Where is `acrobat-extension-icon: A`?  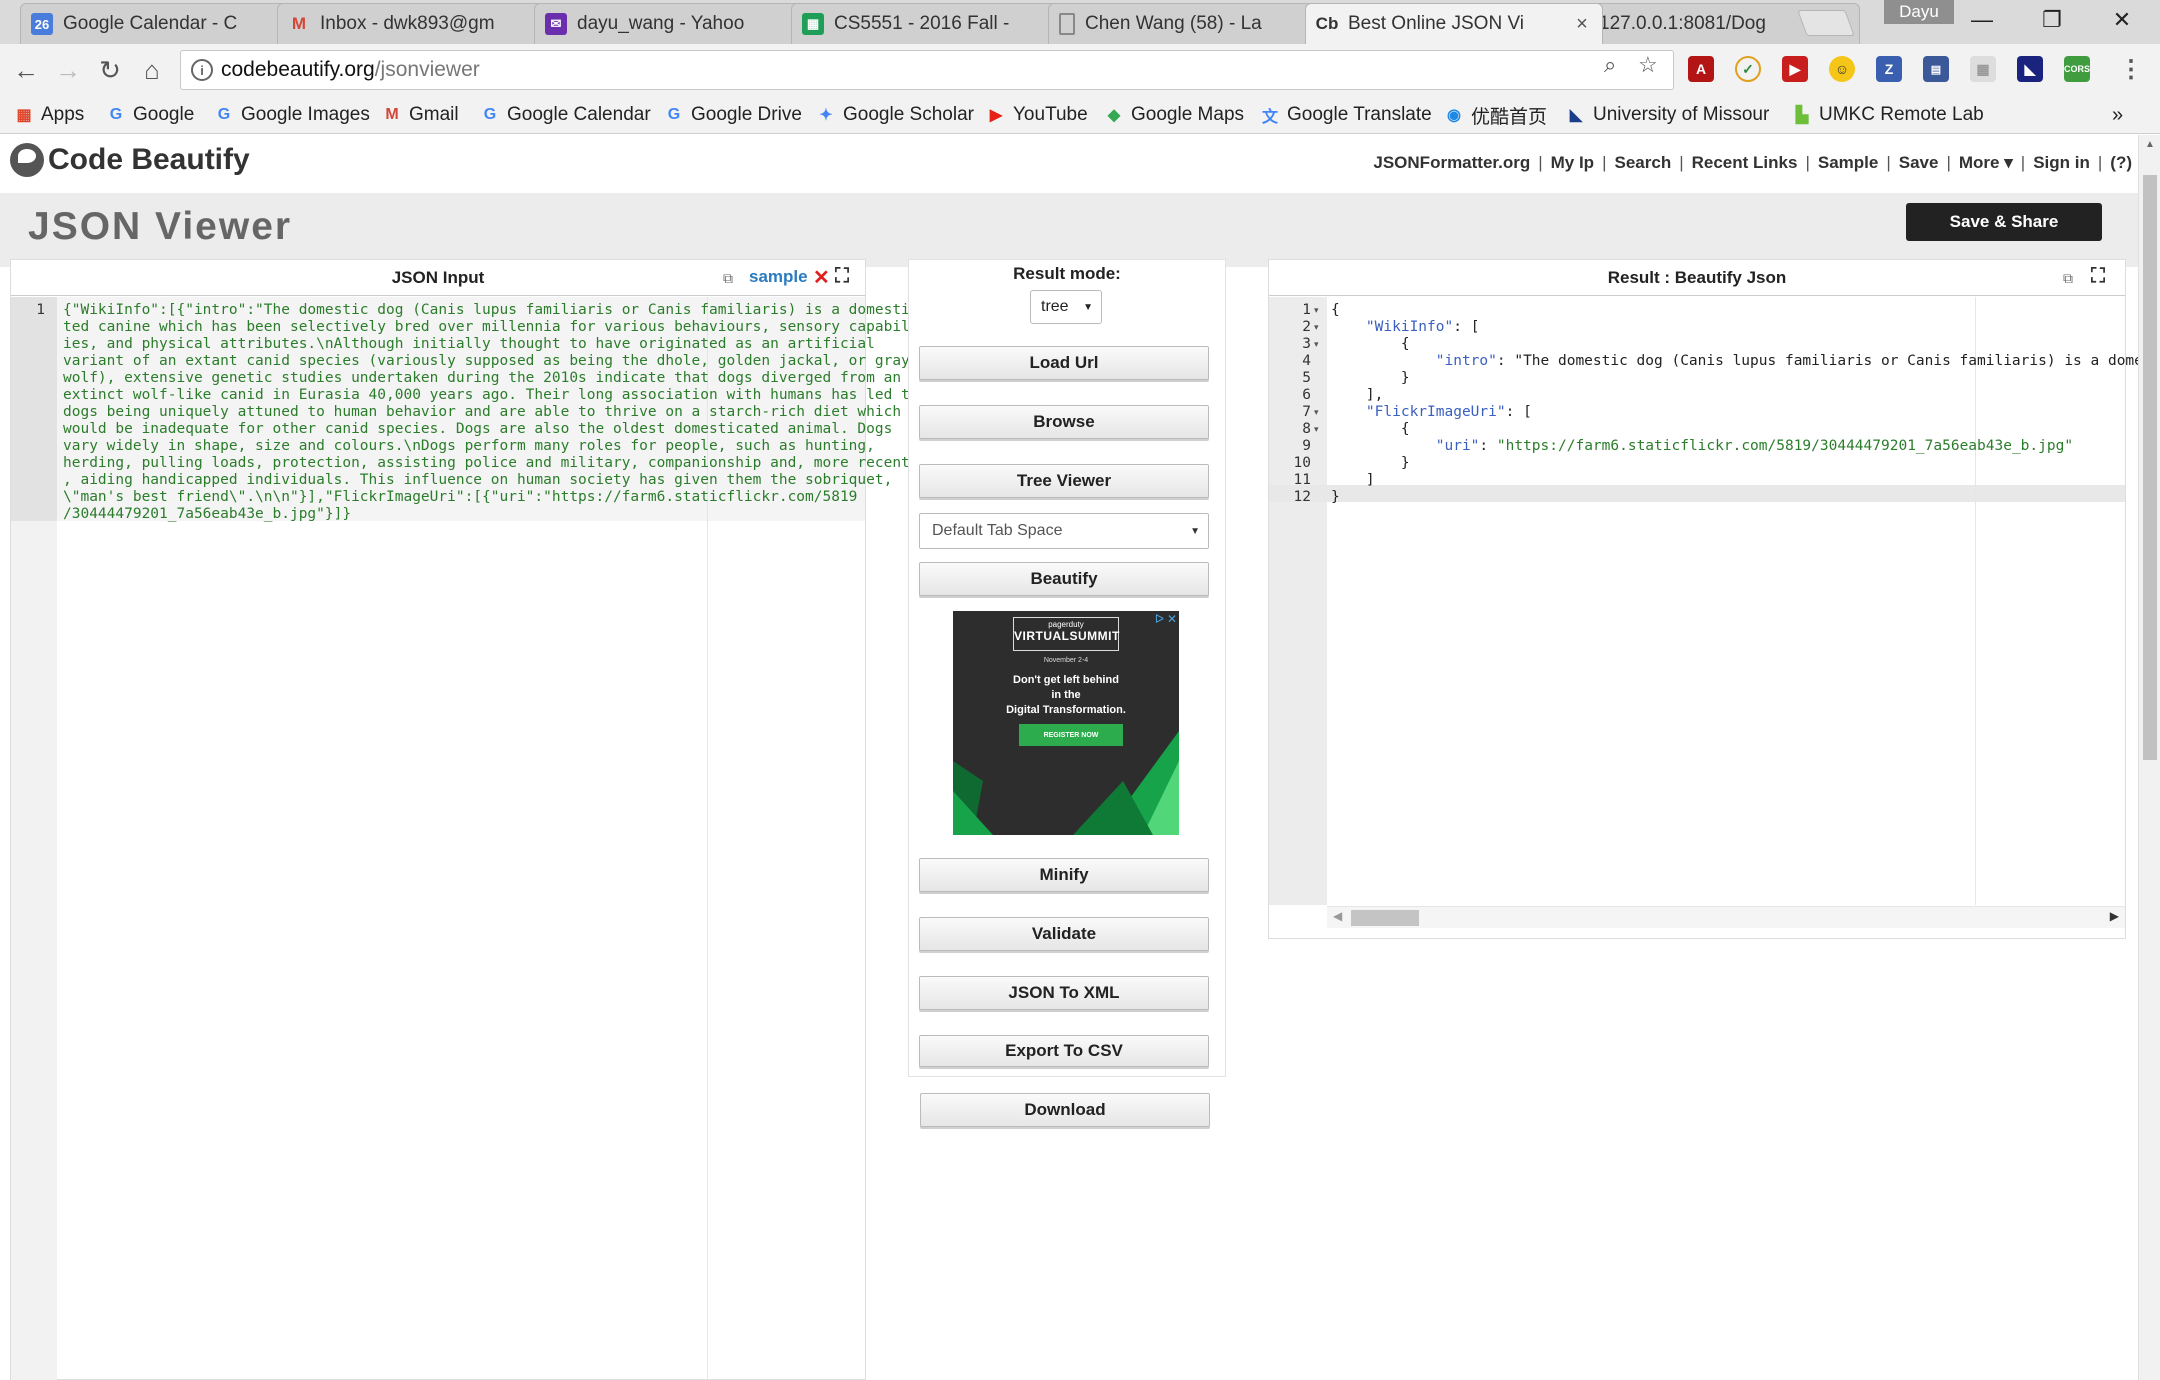 acrobat-extension-icon: A is located at coordinates (1701, 69).